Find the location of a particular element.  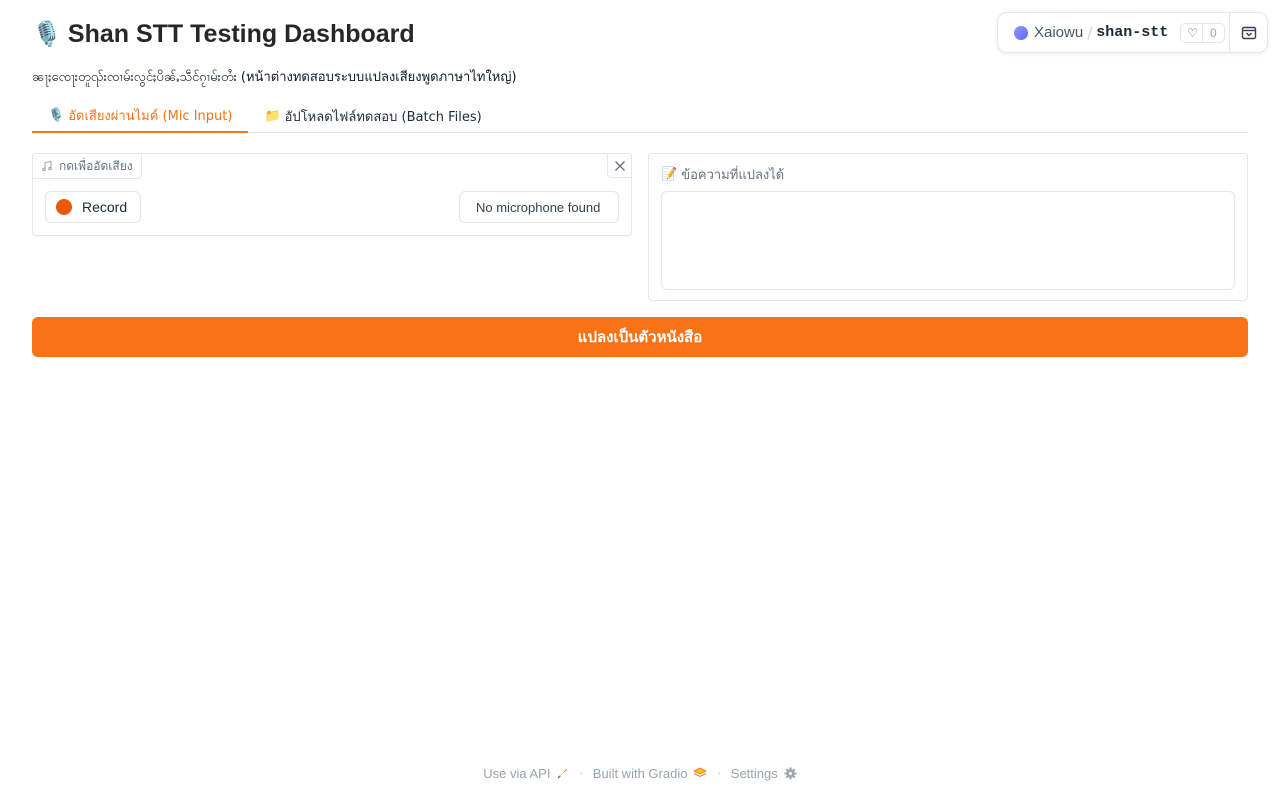

memo-icon: 📝 is located at coordinates (669, 174).